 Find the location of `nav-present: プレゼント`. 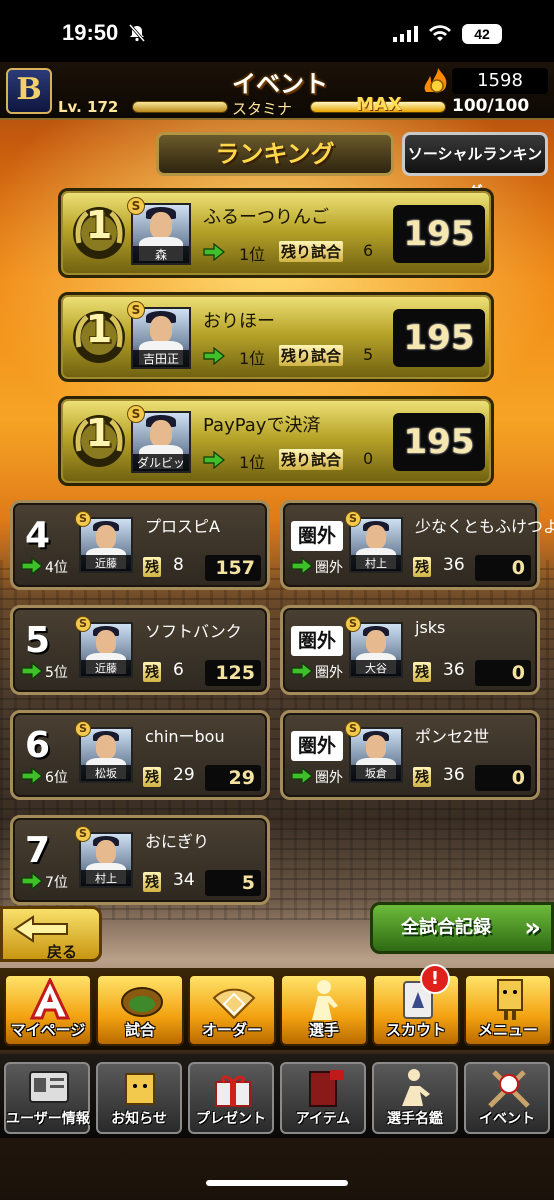

nav-present: プレゼント is located at coordinates (231, 1098).